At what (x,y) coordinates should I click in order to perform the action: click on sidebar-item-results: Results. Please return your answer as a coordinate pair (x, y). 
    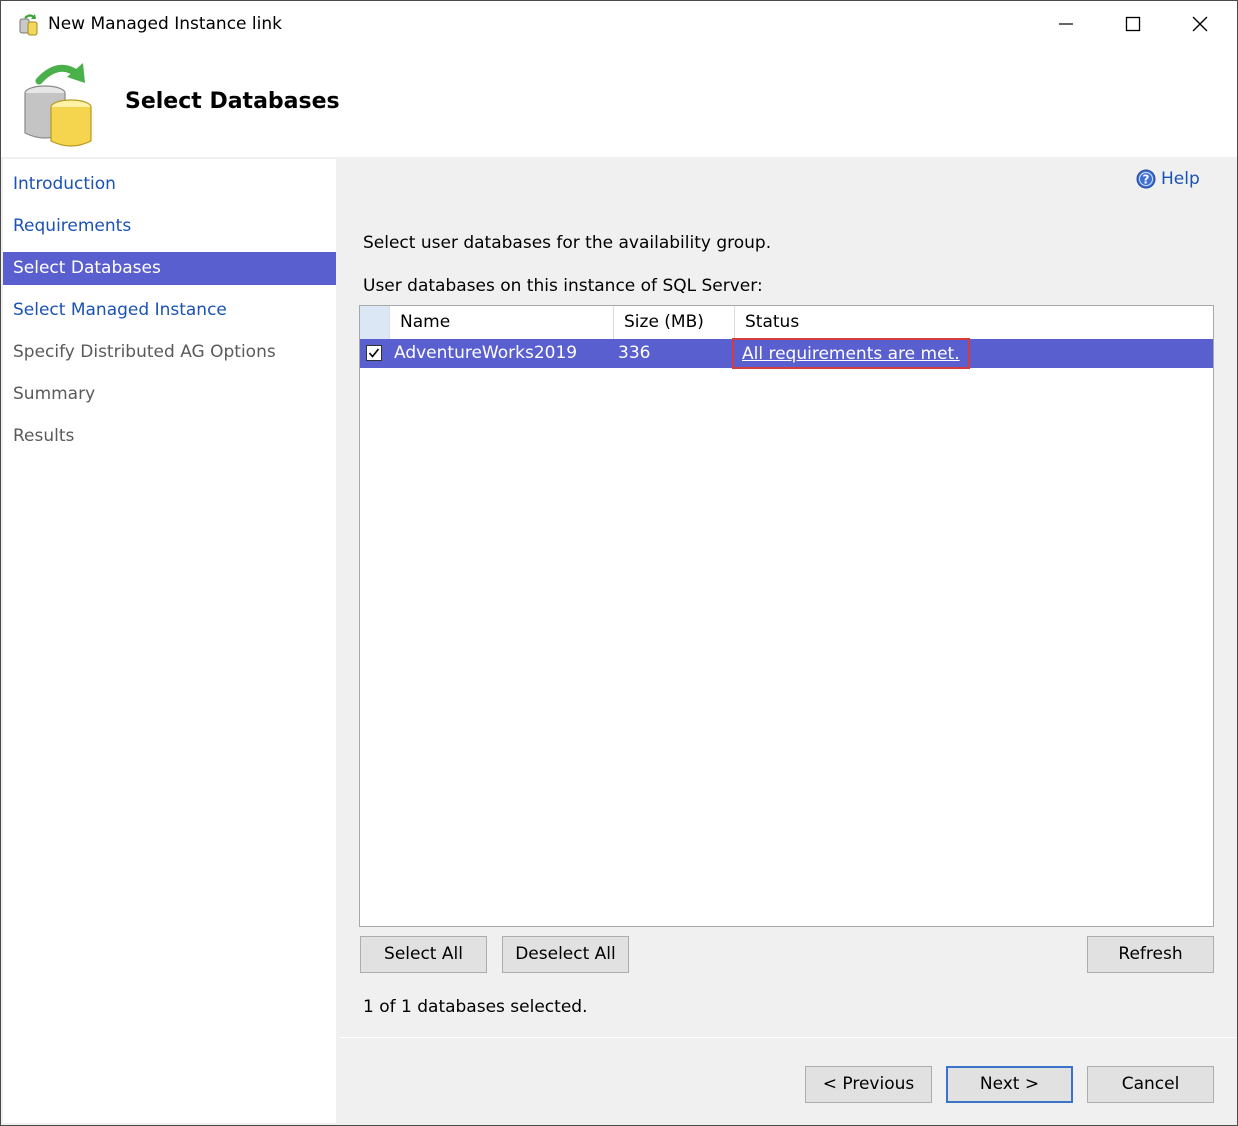
    Looking at the image, I should click on (44, 436).